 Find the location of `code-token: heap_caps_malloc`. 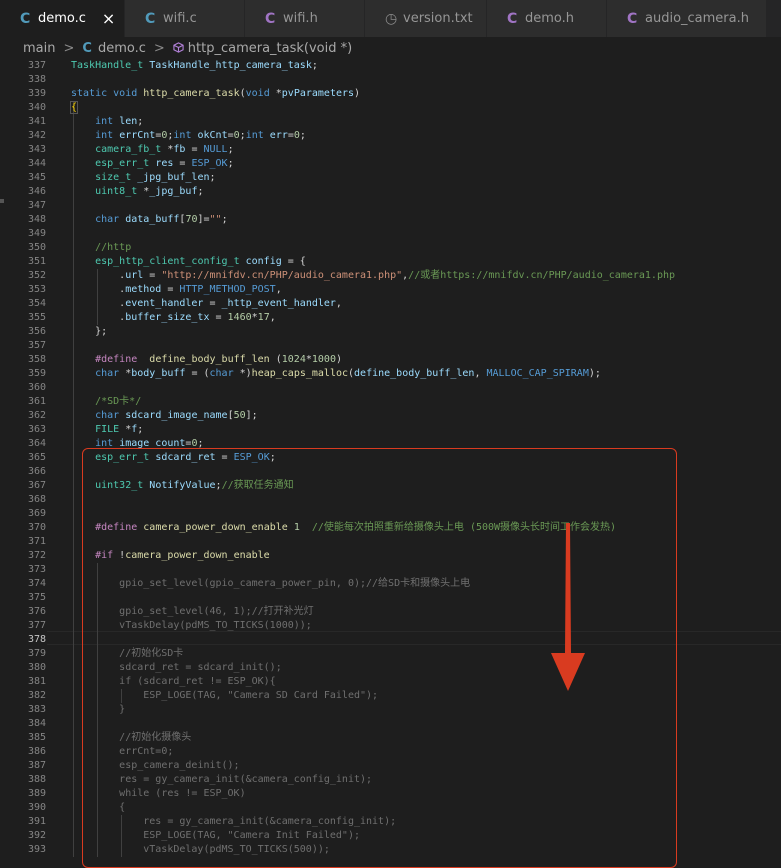

code-token: heap_caps_malloc is located at coordinates (299, 373).